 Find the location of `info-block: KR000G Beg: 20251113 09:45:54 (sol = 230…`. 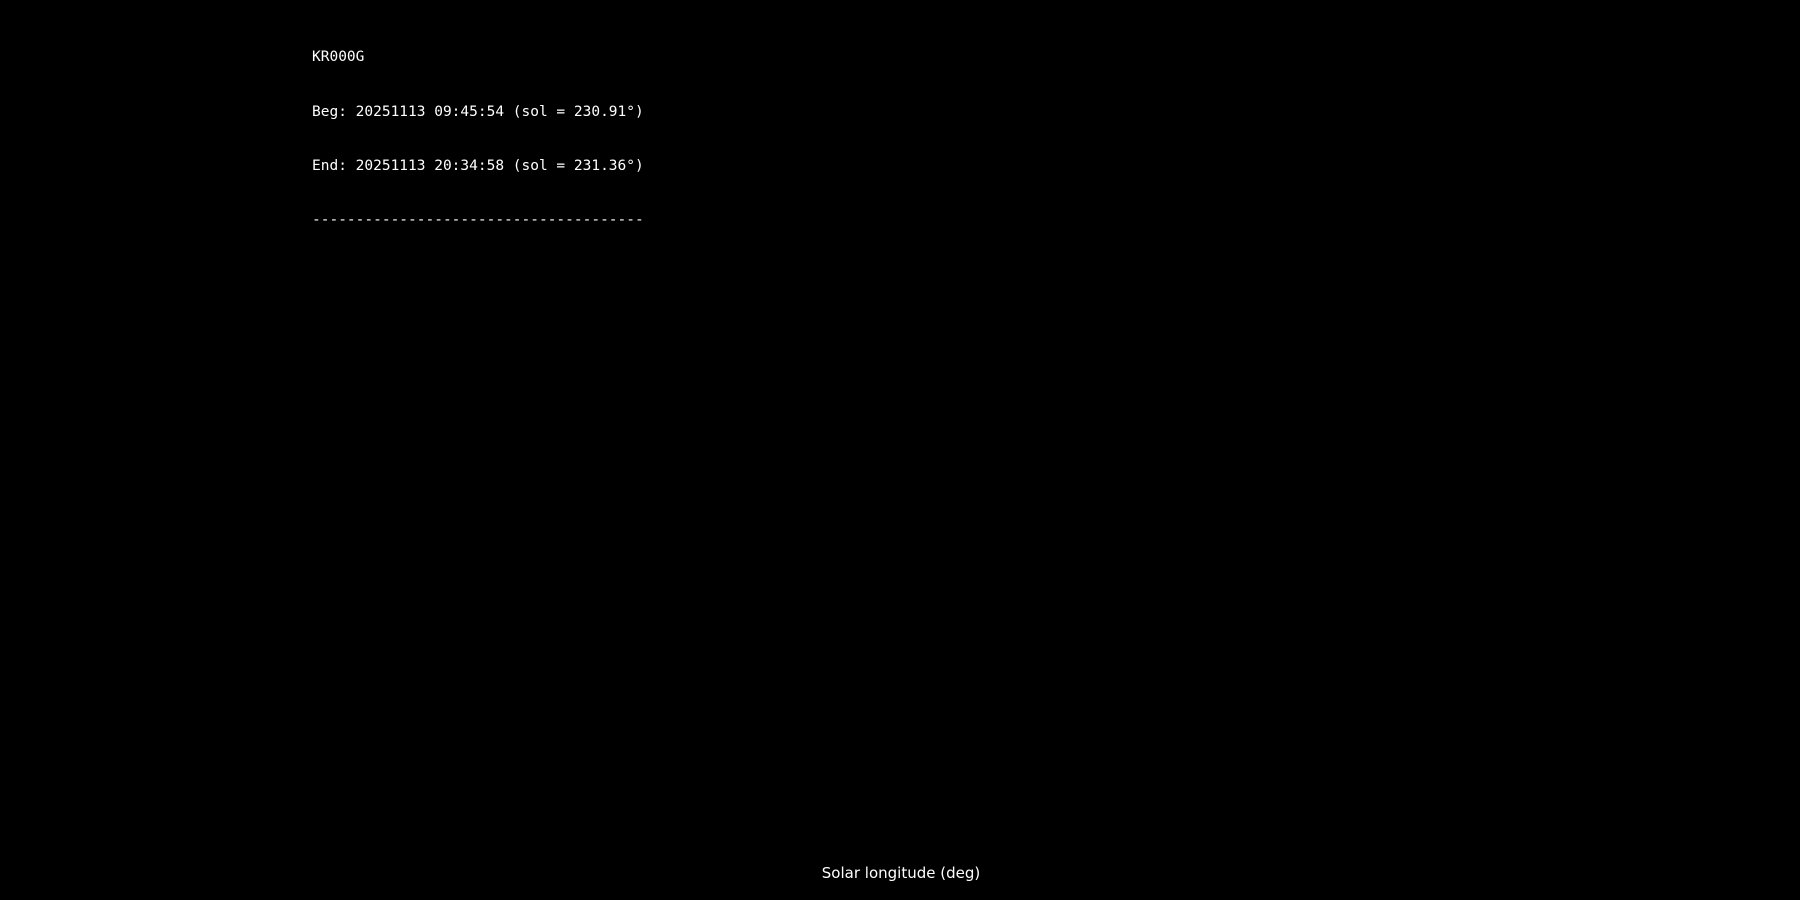

info-block: KR000G Beg: 20251113 09:45:54 (sol = 230… is located at coordinates (478, 148).